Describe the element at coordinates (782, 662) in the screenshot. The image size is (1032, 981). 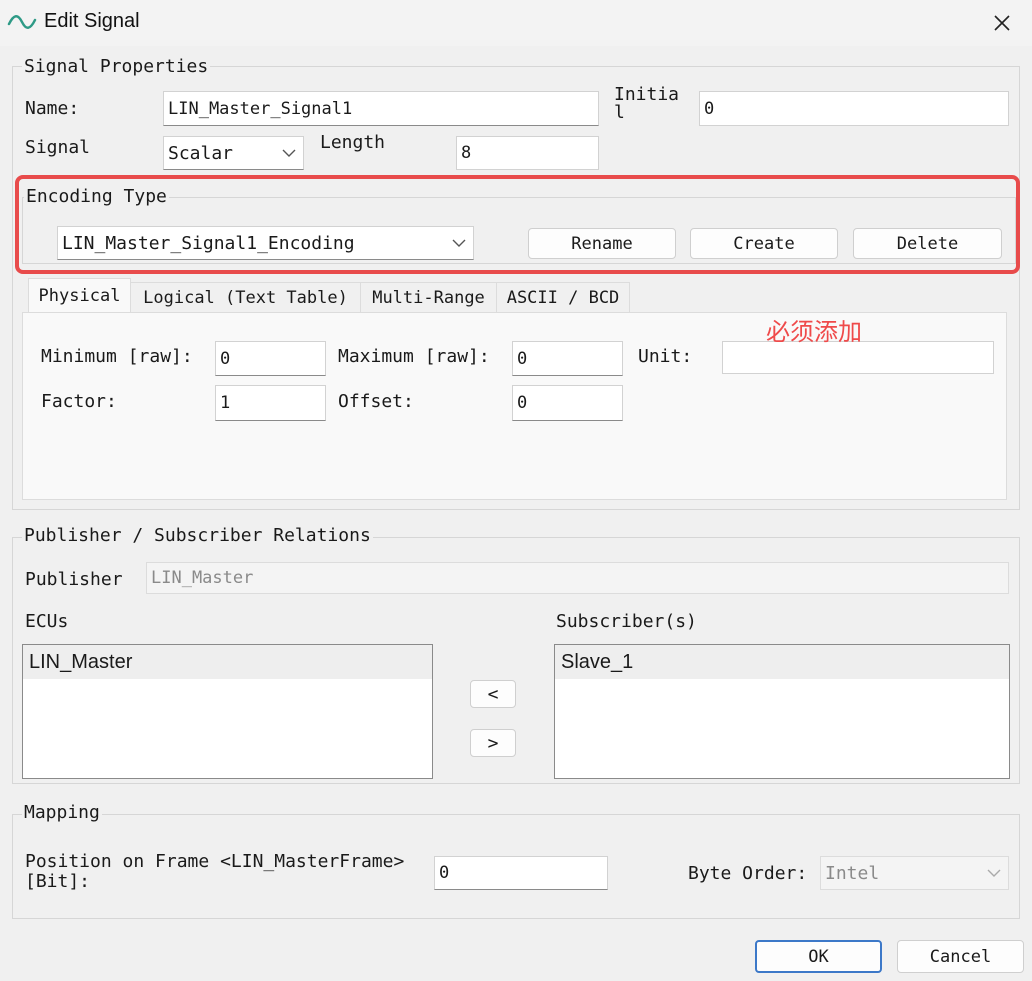
I see `list-item: Slave_1` at that location.